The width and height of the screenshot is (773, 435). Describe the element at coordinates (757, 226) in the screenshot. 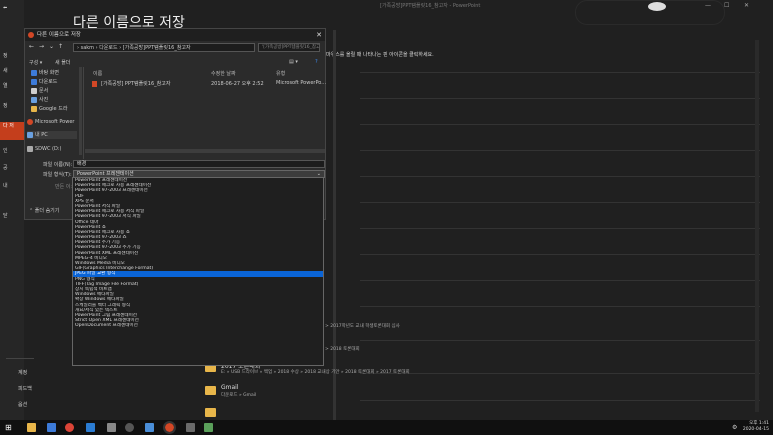

I see `scrollbar` at that location.